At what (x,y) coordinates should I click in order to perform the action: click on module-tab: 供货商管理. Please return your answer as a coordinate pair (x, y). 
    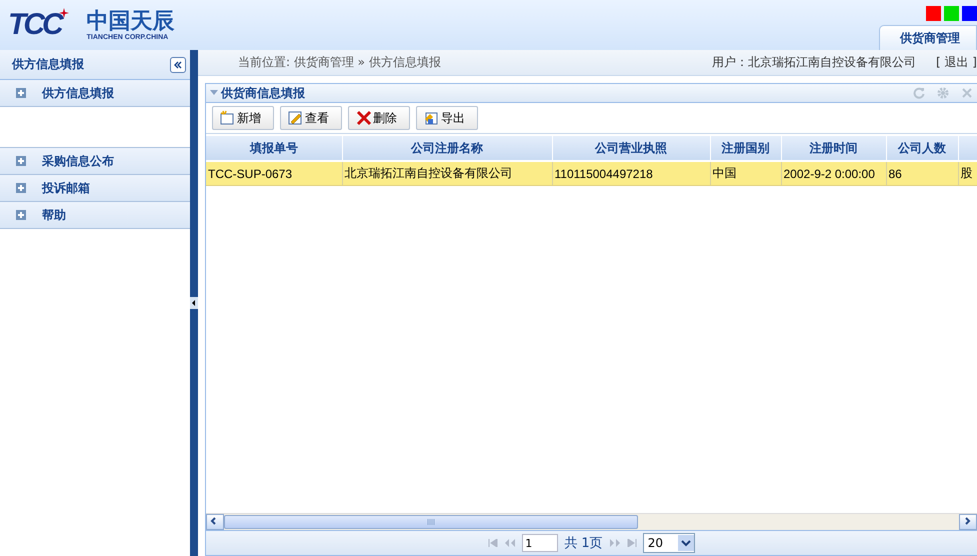
    Looking at the image, I should click on (928, 37).